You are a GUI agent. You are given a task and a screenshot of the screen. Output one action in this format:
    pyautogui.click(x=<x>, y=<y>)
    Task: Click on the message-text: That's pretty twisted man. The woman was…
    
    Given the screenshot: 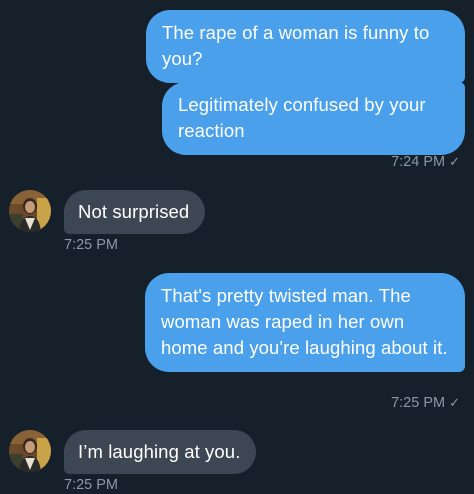 What is the action you would take?
    pyautogui.click(x=304, y=321)
    